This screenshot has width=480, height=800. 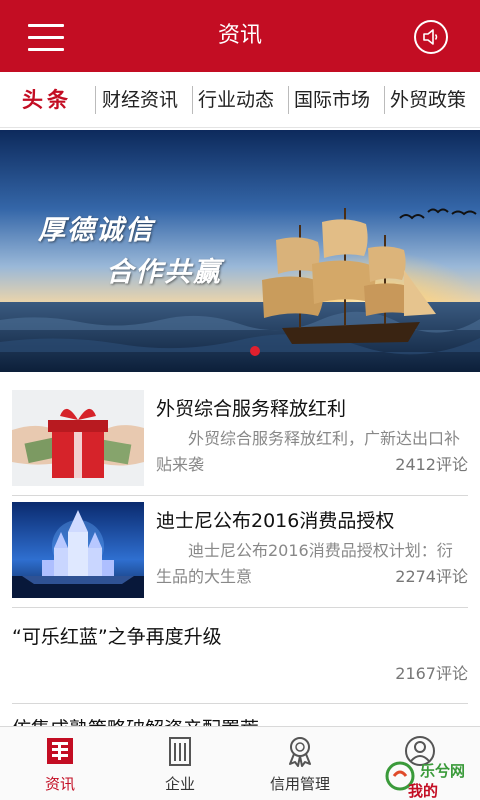 I want to click on banner-slogan-line2: 合作共赢, so click(x=164, y=272).